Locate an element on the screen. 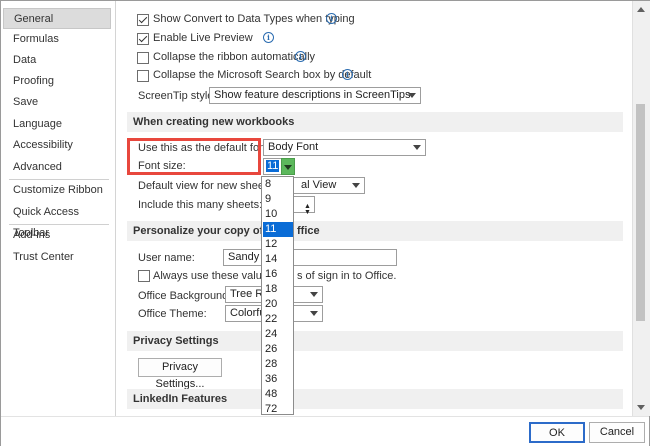  sheets-count-spinner: ▲ ▼ is located at coordinates (304, 206).